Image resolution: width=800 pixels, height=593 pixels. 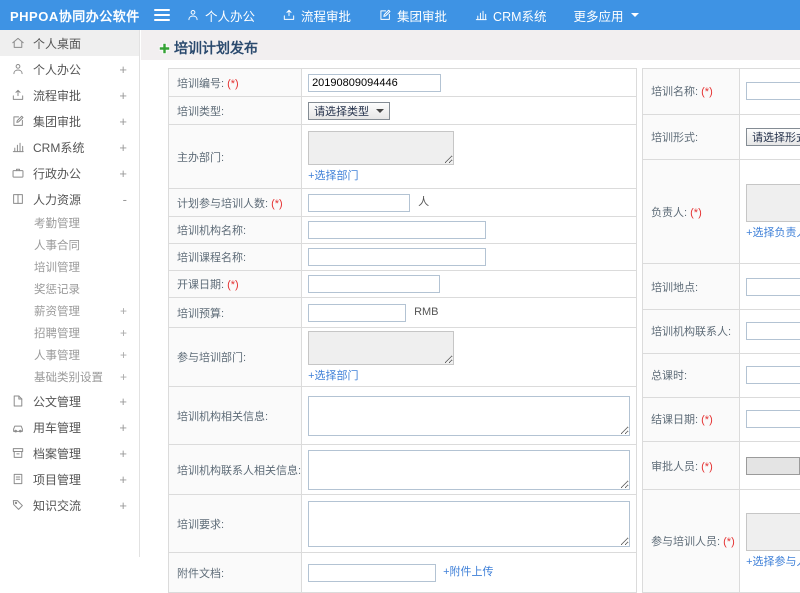 What do you see at coordinates (57, 95) in the screenshot?
I see `sidebar-item-label: 流程审批` at bounding box center [57, 95].